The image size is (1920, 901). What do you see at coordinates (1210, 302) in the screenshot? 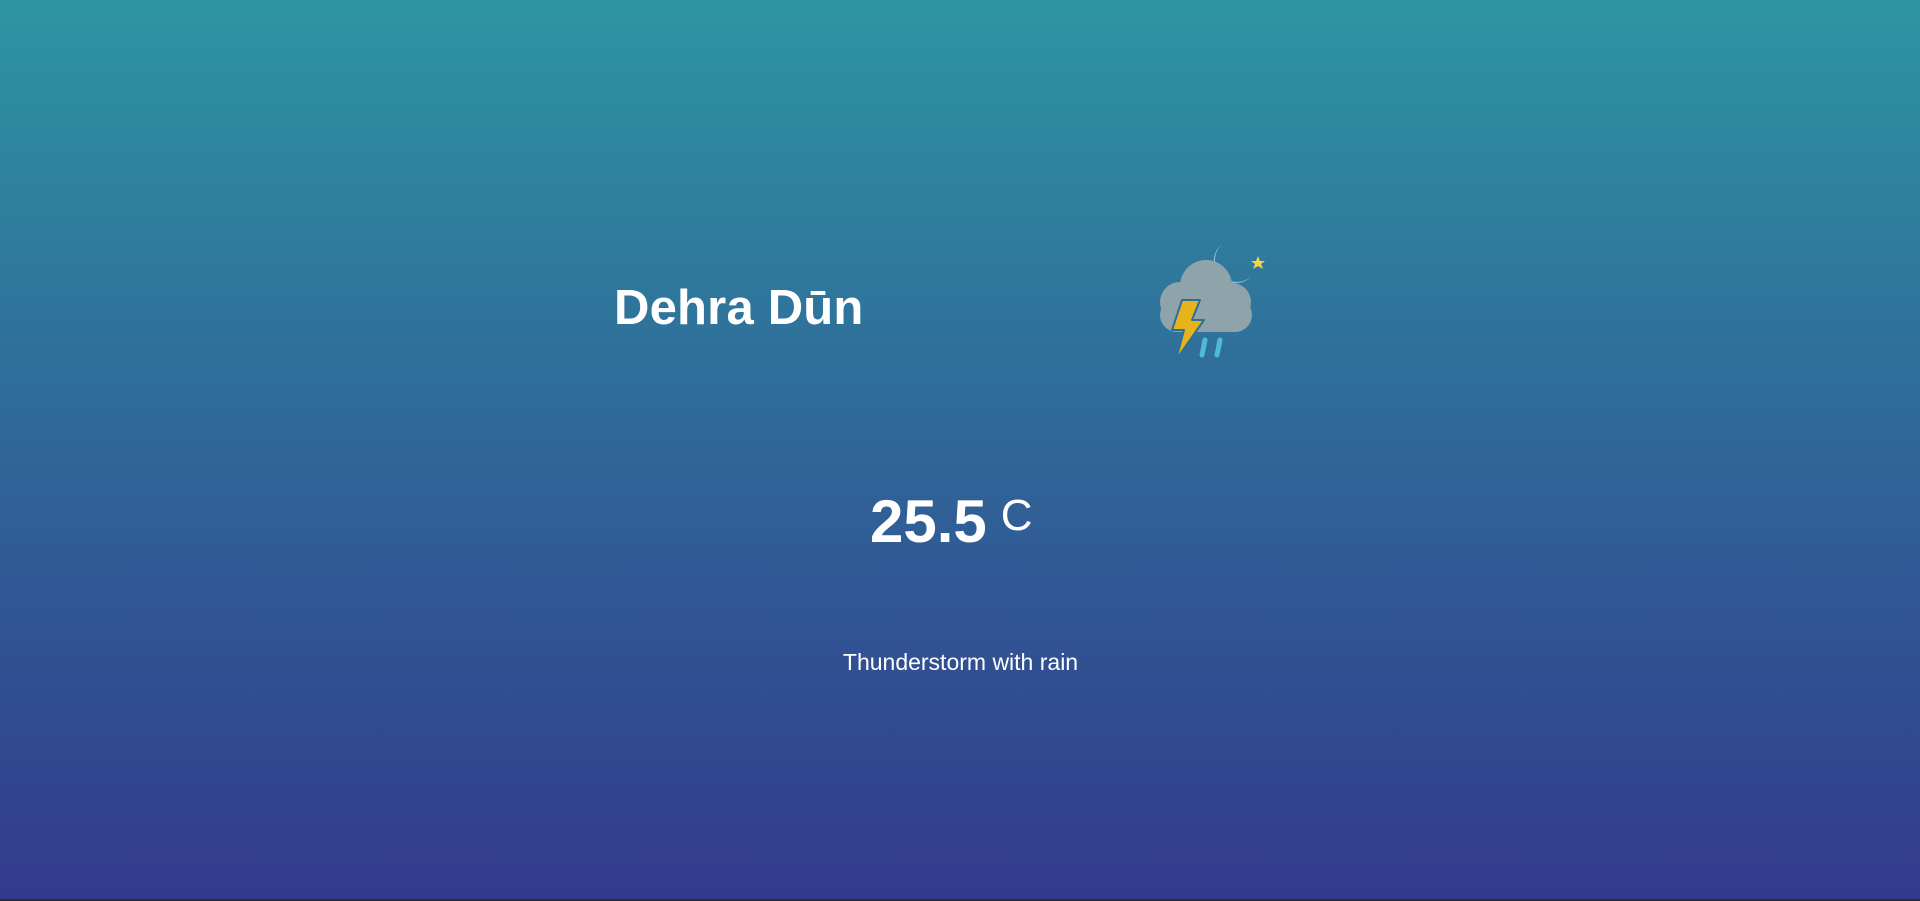
I see `thunderstorm-night-icon` at bounding box center [1210, 302].